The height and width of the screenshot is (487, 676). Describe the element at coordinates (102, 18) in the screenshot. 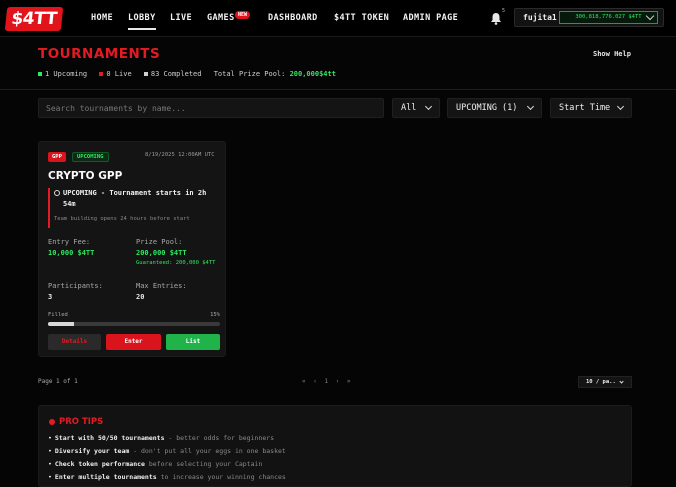

I see `nav-home: HOME` at that location.